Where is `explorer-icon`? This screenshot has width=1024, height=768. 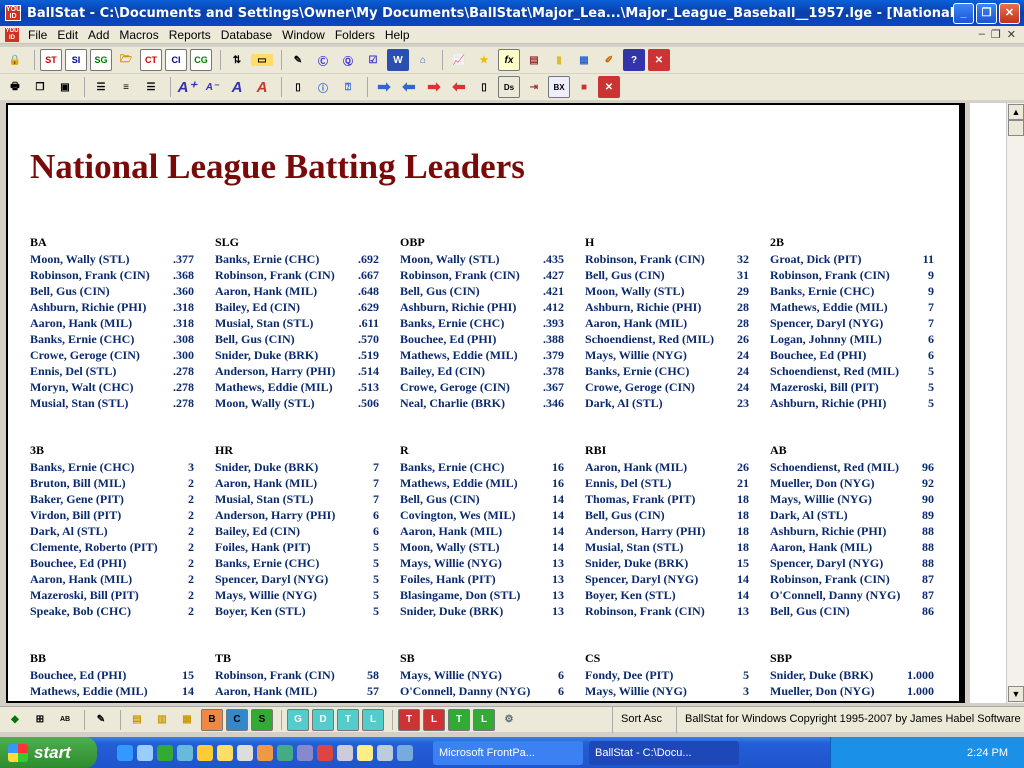 explorer-icon is located at coordinates (145, 752).